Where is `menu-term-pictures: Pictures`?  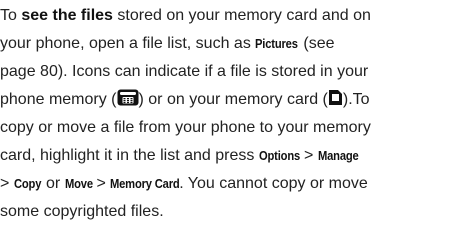
menu-term-pictures: Pictures is located at coordinates (277, 43).